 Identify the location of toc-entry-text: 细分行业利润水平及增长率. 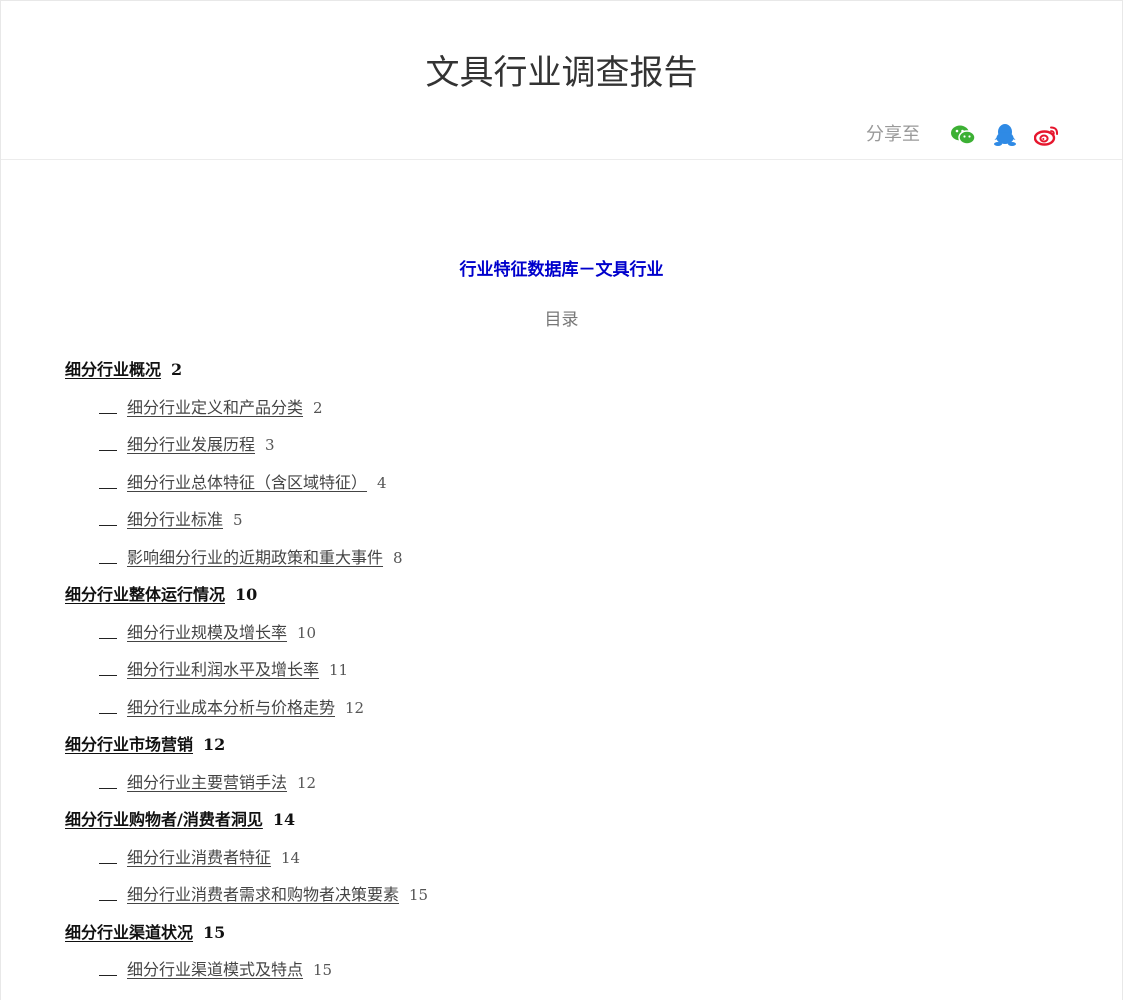
(223, 669).